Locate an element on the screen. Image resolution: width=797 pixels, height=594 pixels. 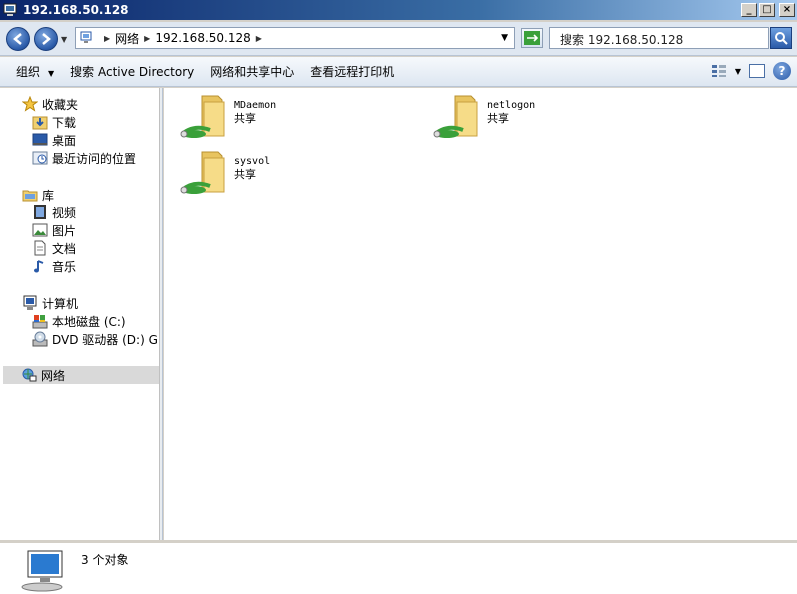
nav-desktop-label: 桌面 is located at coordinates (64, 140).